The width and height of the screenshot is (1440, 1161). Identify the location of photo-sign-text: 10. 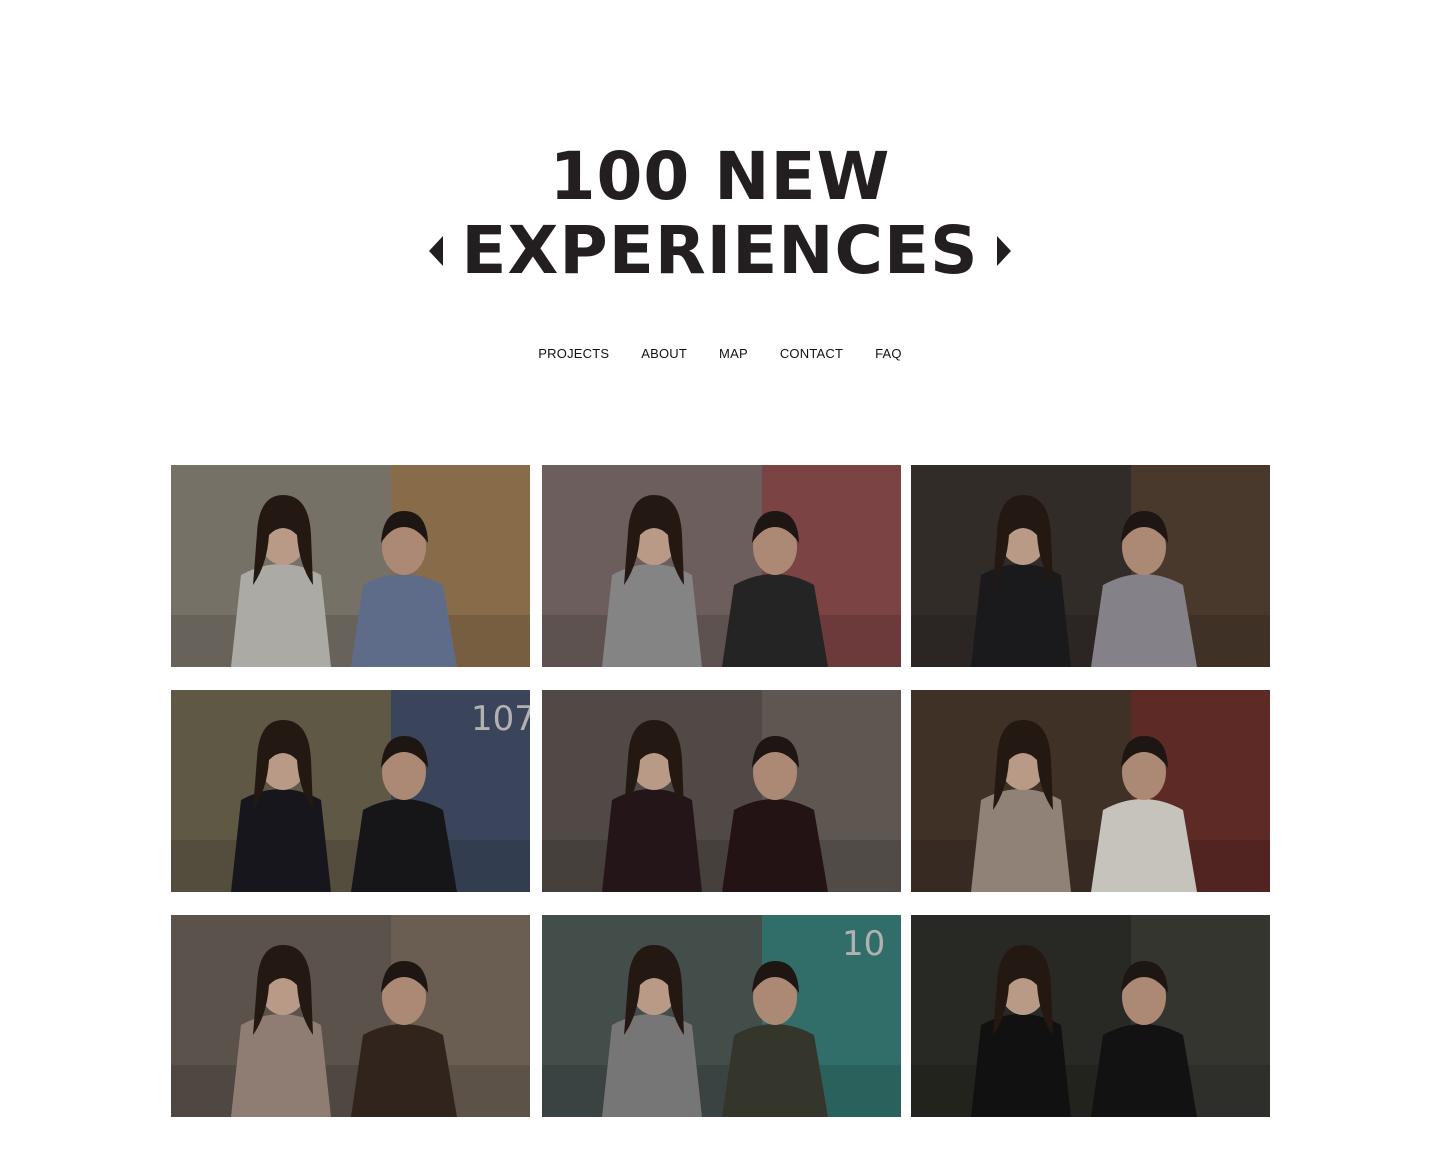
(863, 944).